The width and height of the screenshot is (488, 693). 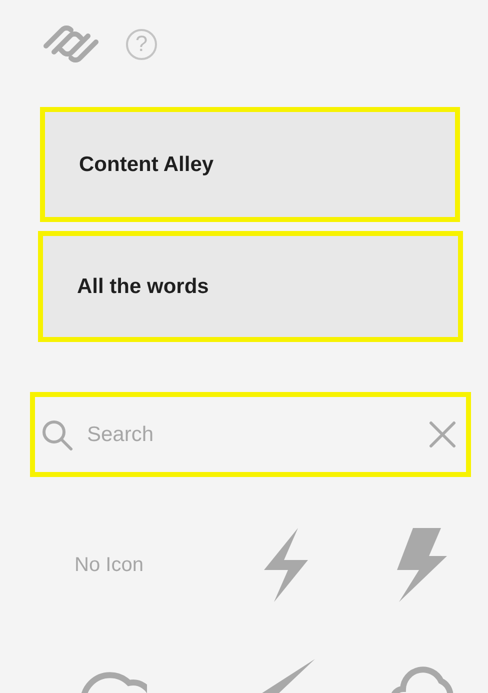 What do you see at coordinates (146, 164) in the screenshot?
I see `card-title: Content Alley` at bounding box center [146, 164].